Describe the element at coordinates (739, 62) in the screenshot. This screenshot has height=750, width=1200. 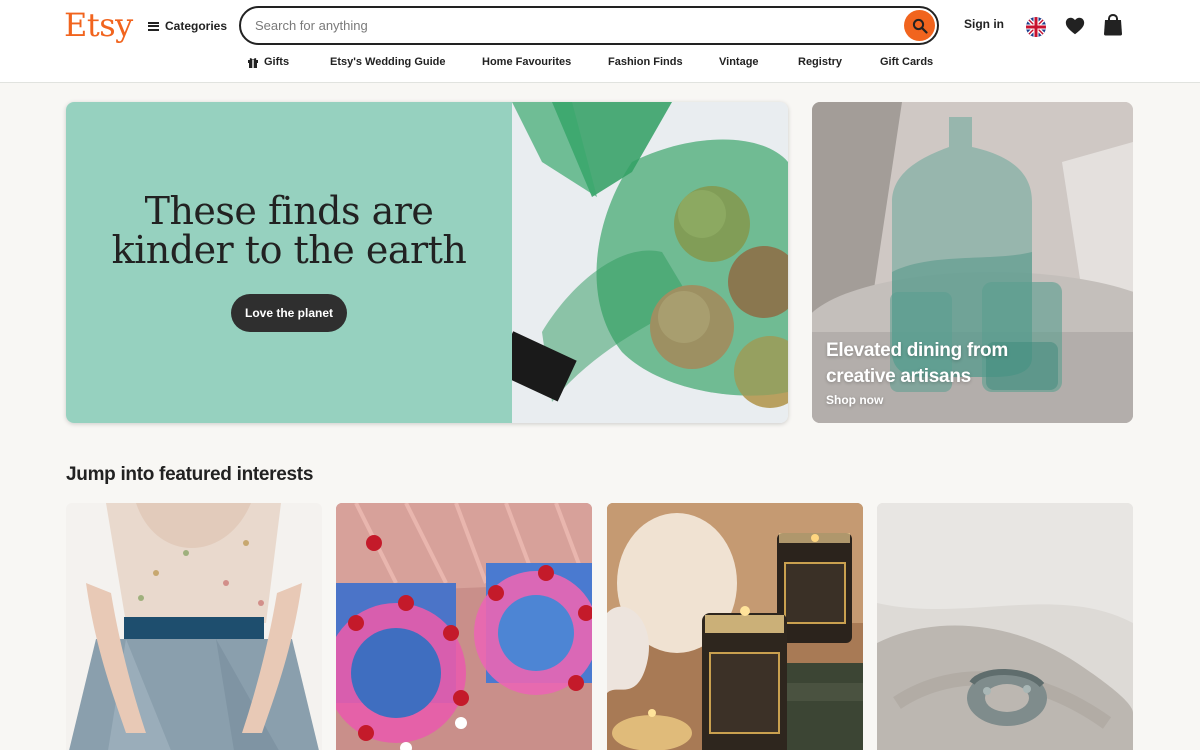
I see `nav-item-vintage: Vintage` at that location.